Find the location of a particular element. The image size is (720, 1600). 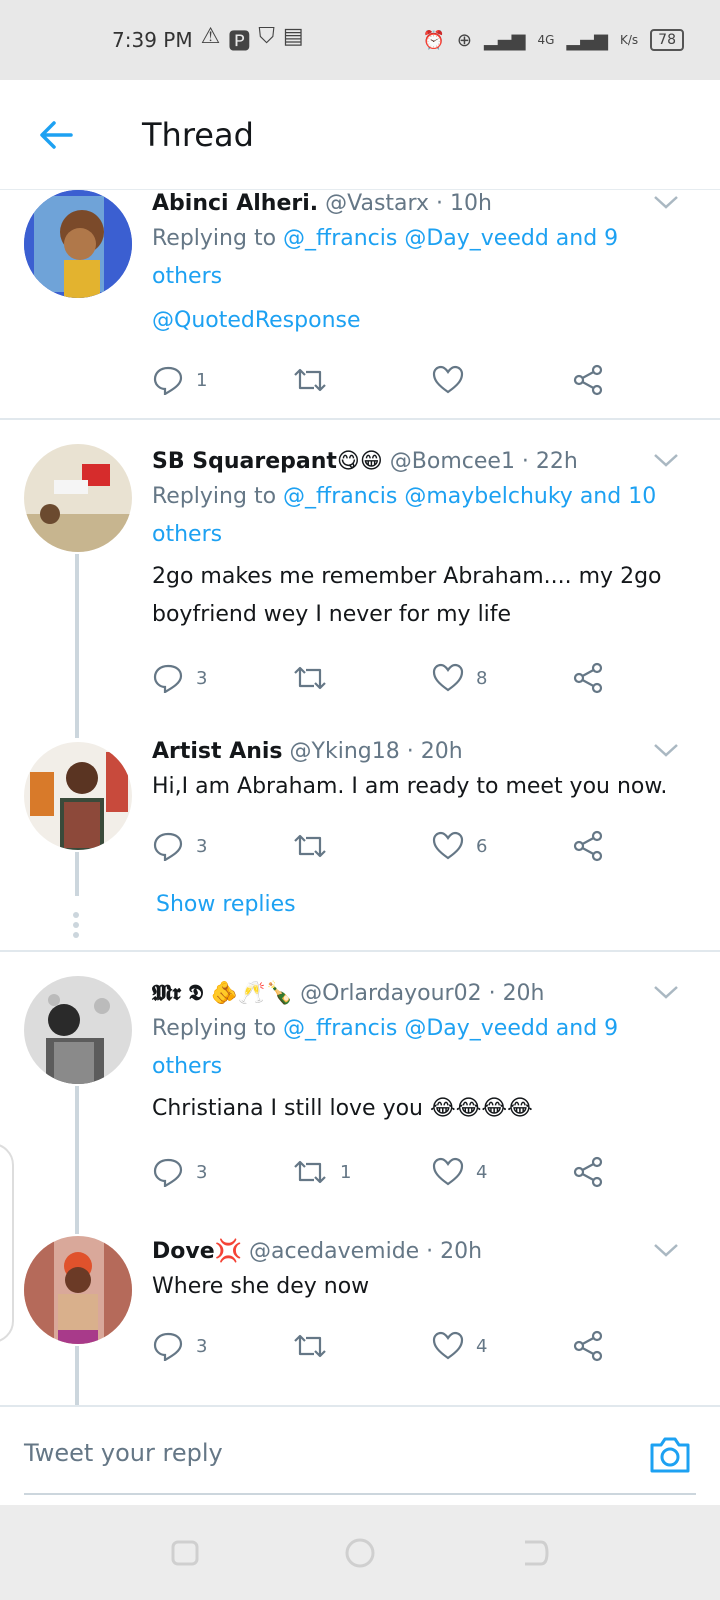

divider is located at coordinates (360, 419).